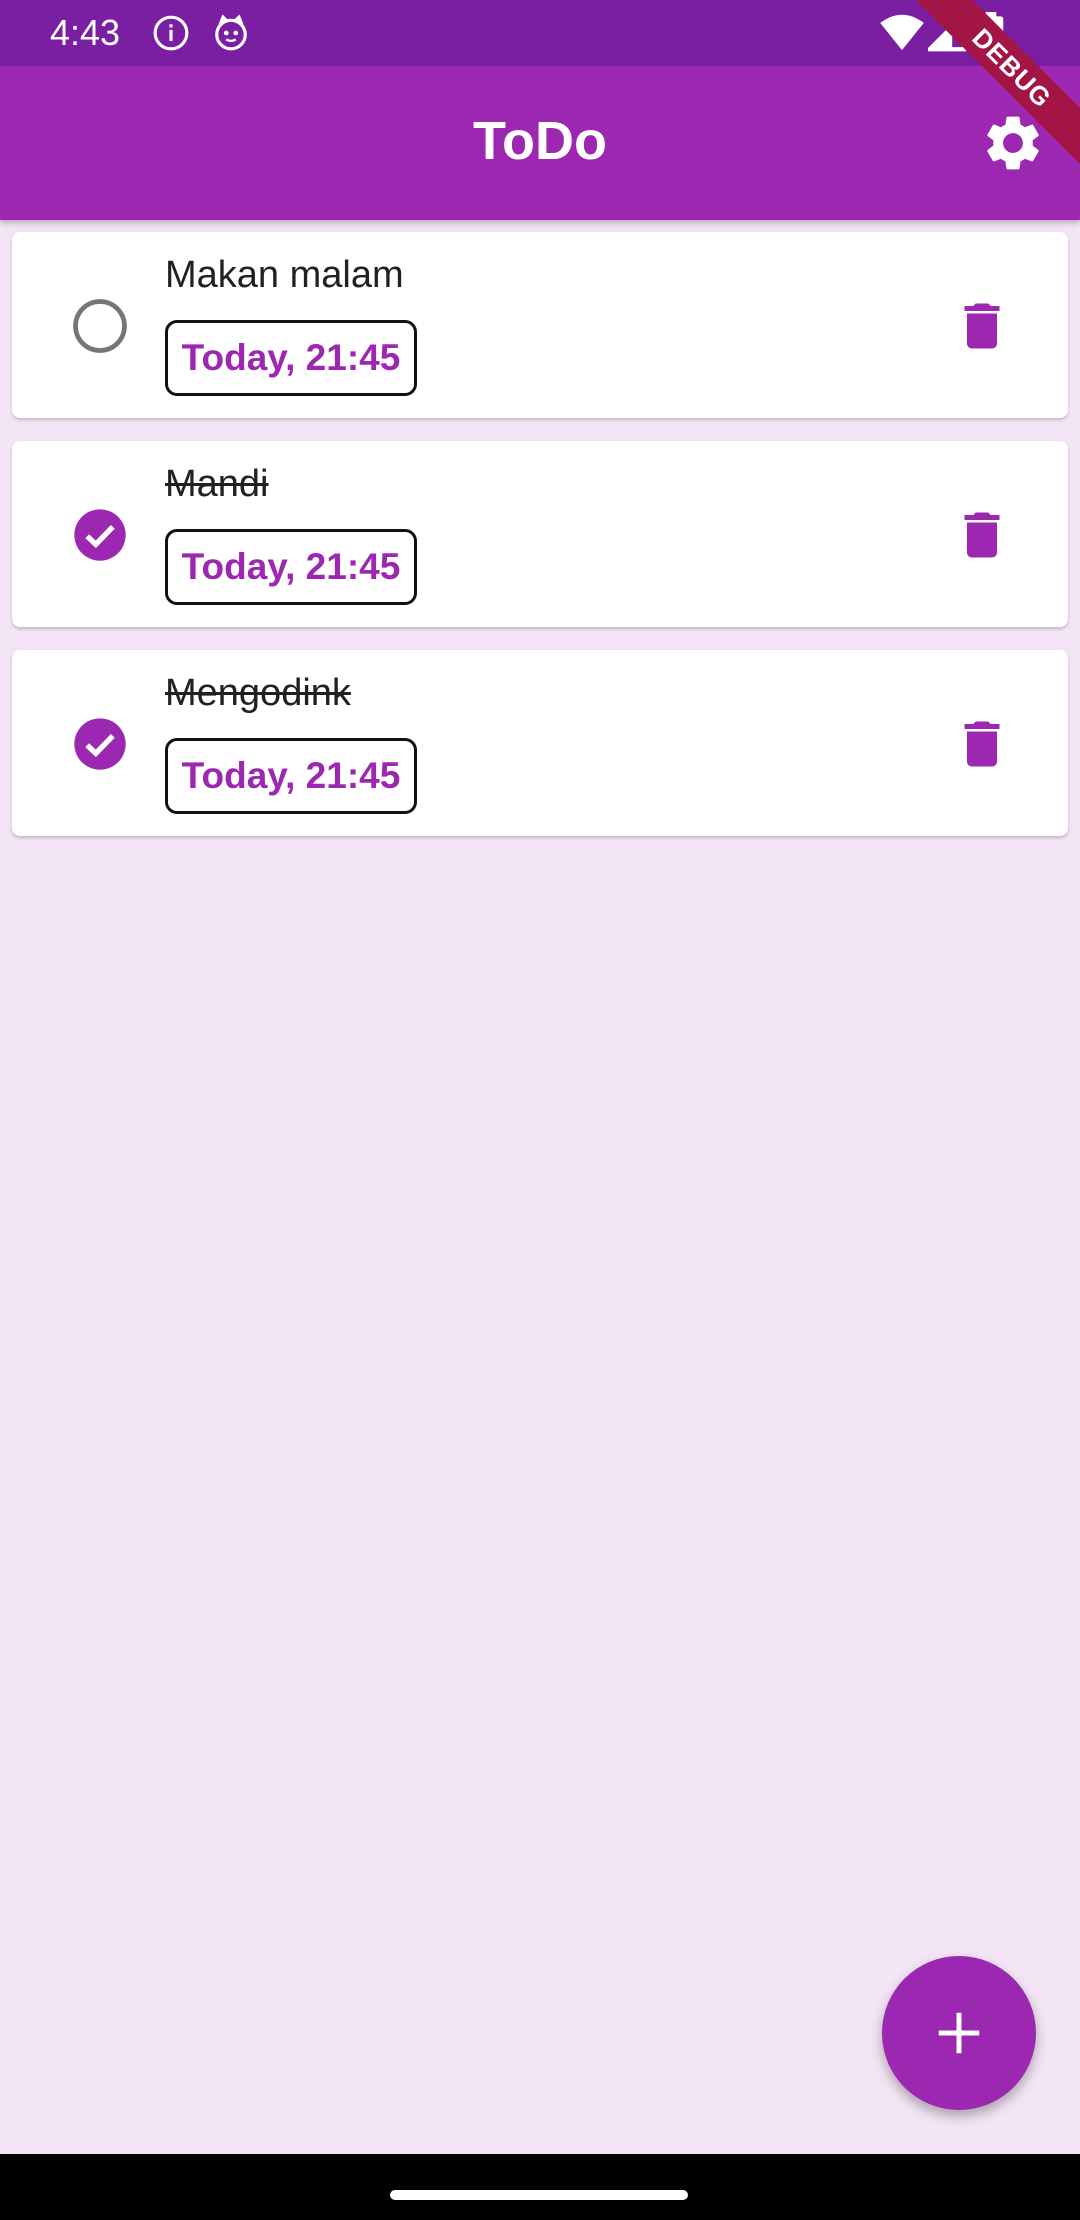  I want to click on status-time: 4:43, so click(85, 32).